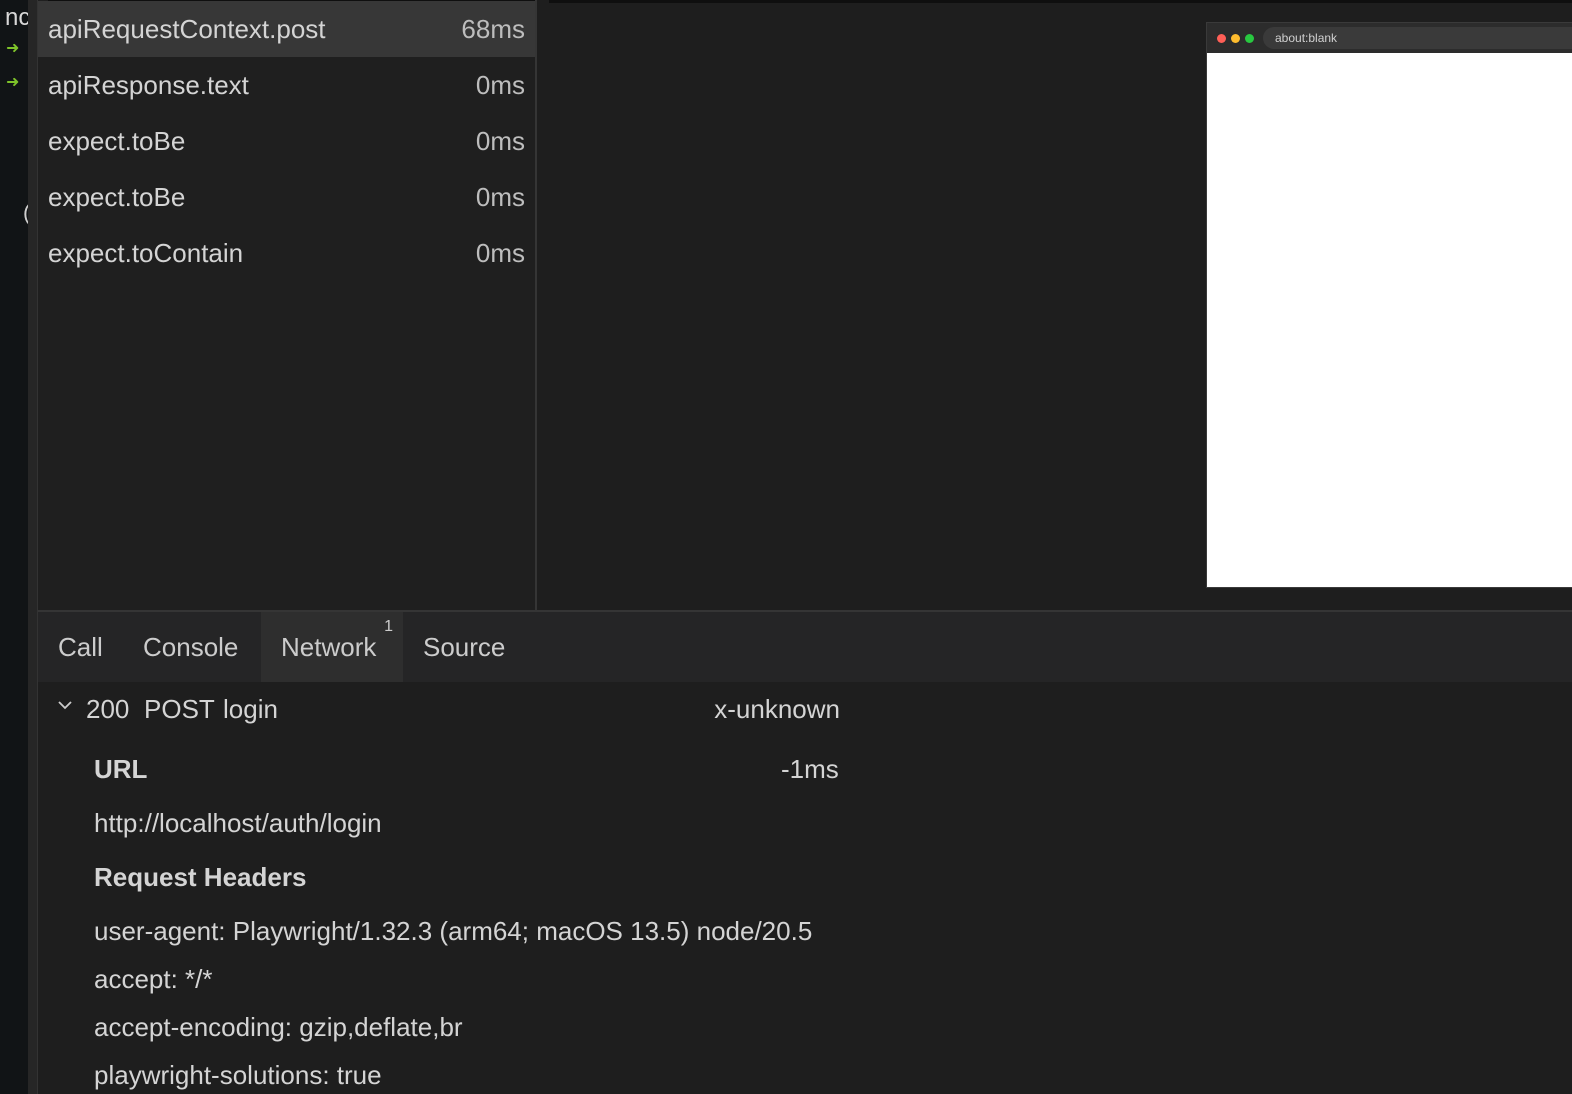  I want to click on tab-call: Call, so click(80, 647).